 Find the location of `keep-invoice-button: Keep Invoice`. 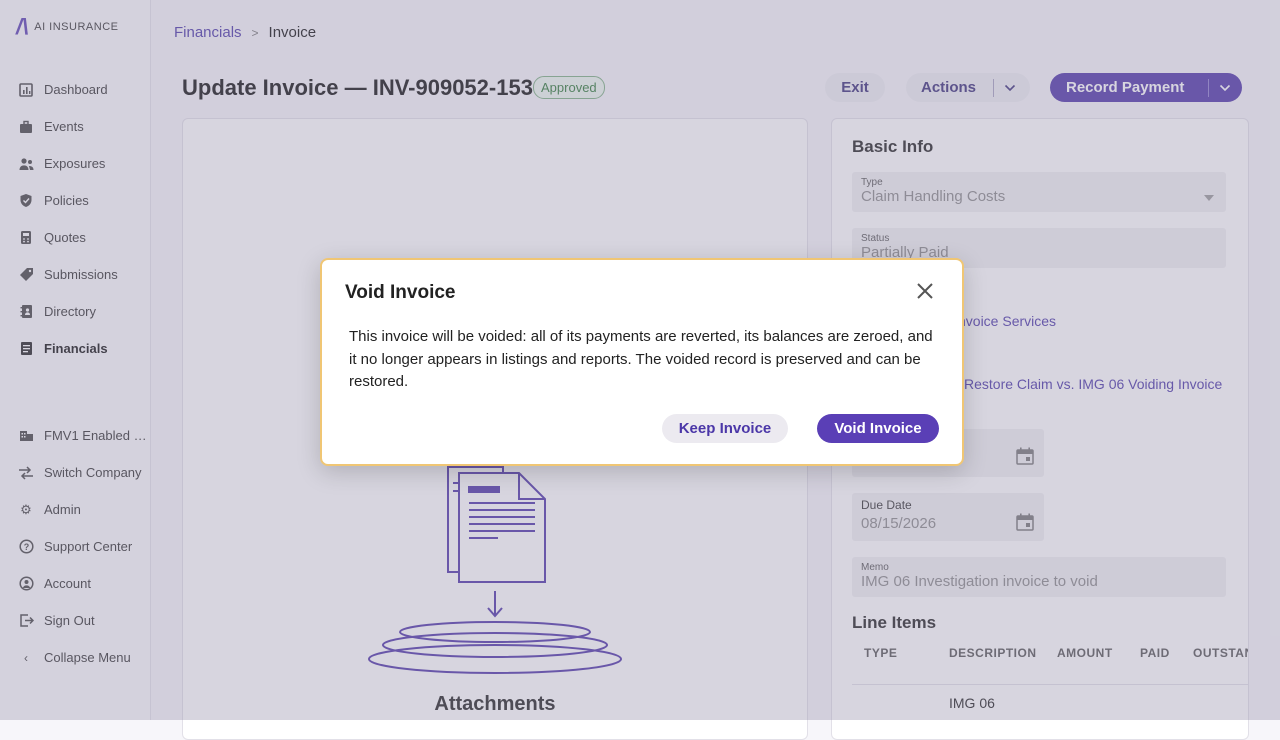

keep-invoice-button: Keep Invoice is located at coordinates (725, 428).